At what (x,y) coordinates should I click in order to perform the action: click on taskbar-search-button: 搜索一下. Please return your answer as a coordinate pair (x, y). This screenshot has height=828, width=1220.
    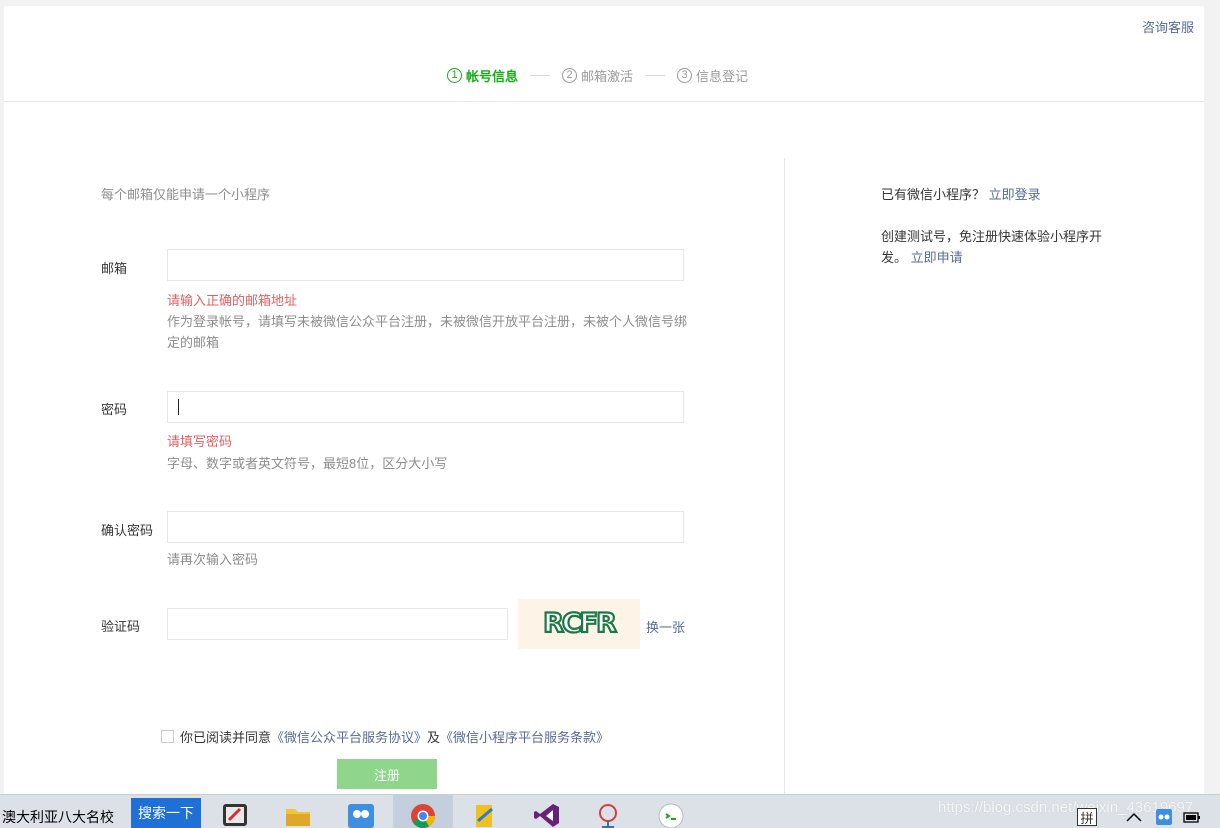
    Looking at the image, I should click on (166, 813).